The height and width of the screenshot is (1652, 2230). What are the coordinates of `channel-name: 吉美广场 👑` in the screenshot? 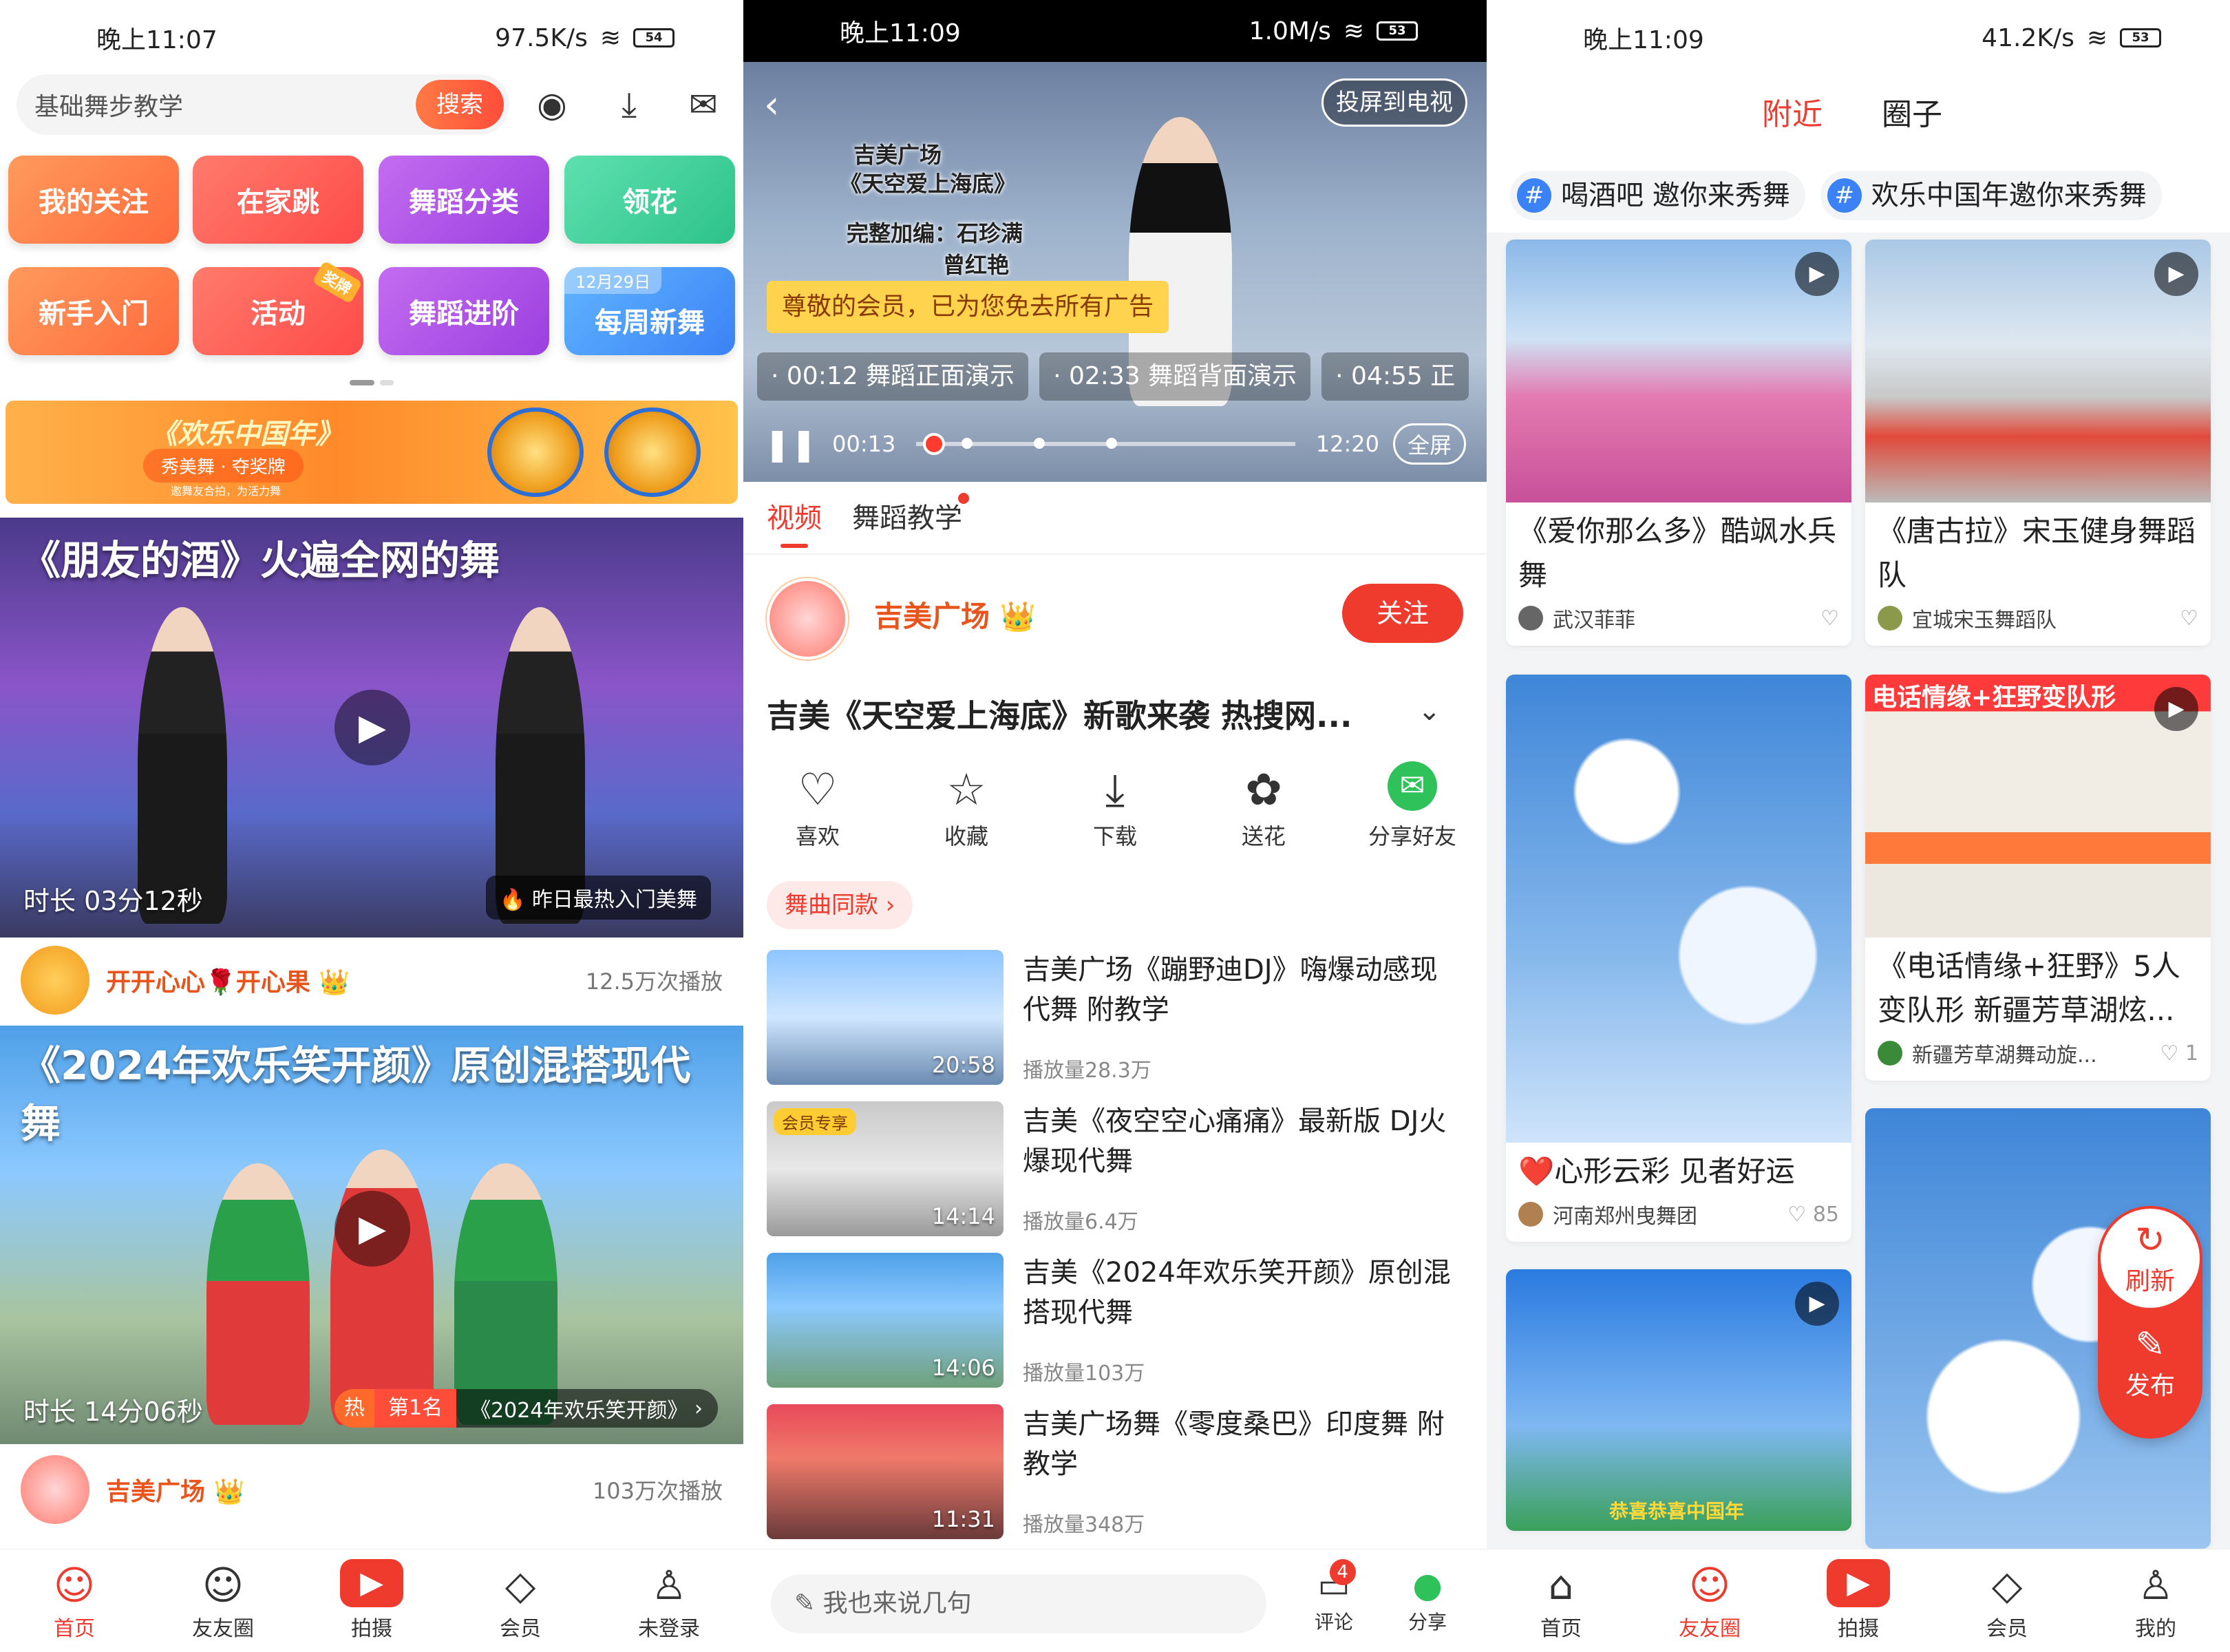 It's located at (955, 614).